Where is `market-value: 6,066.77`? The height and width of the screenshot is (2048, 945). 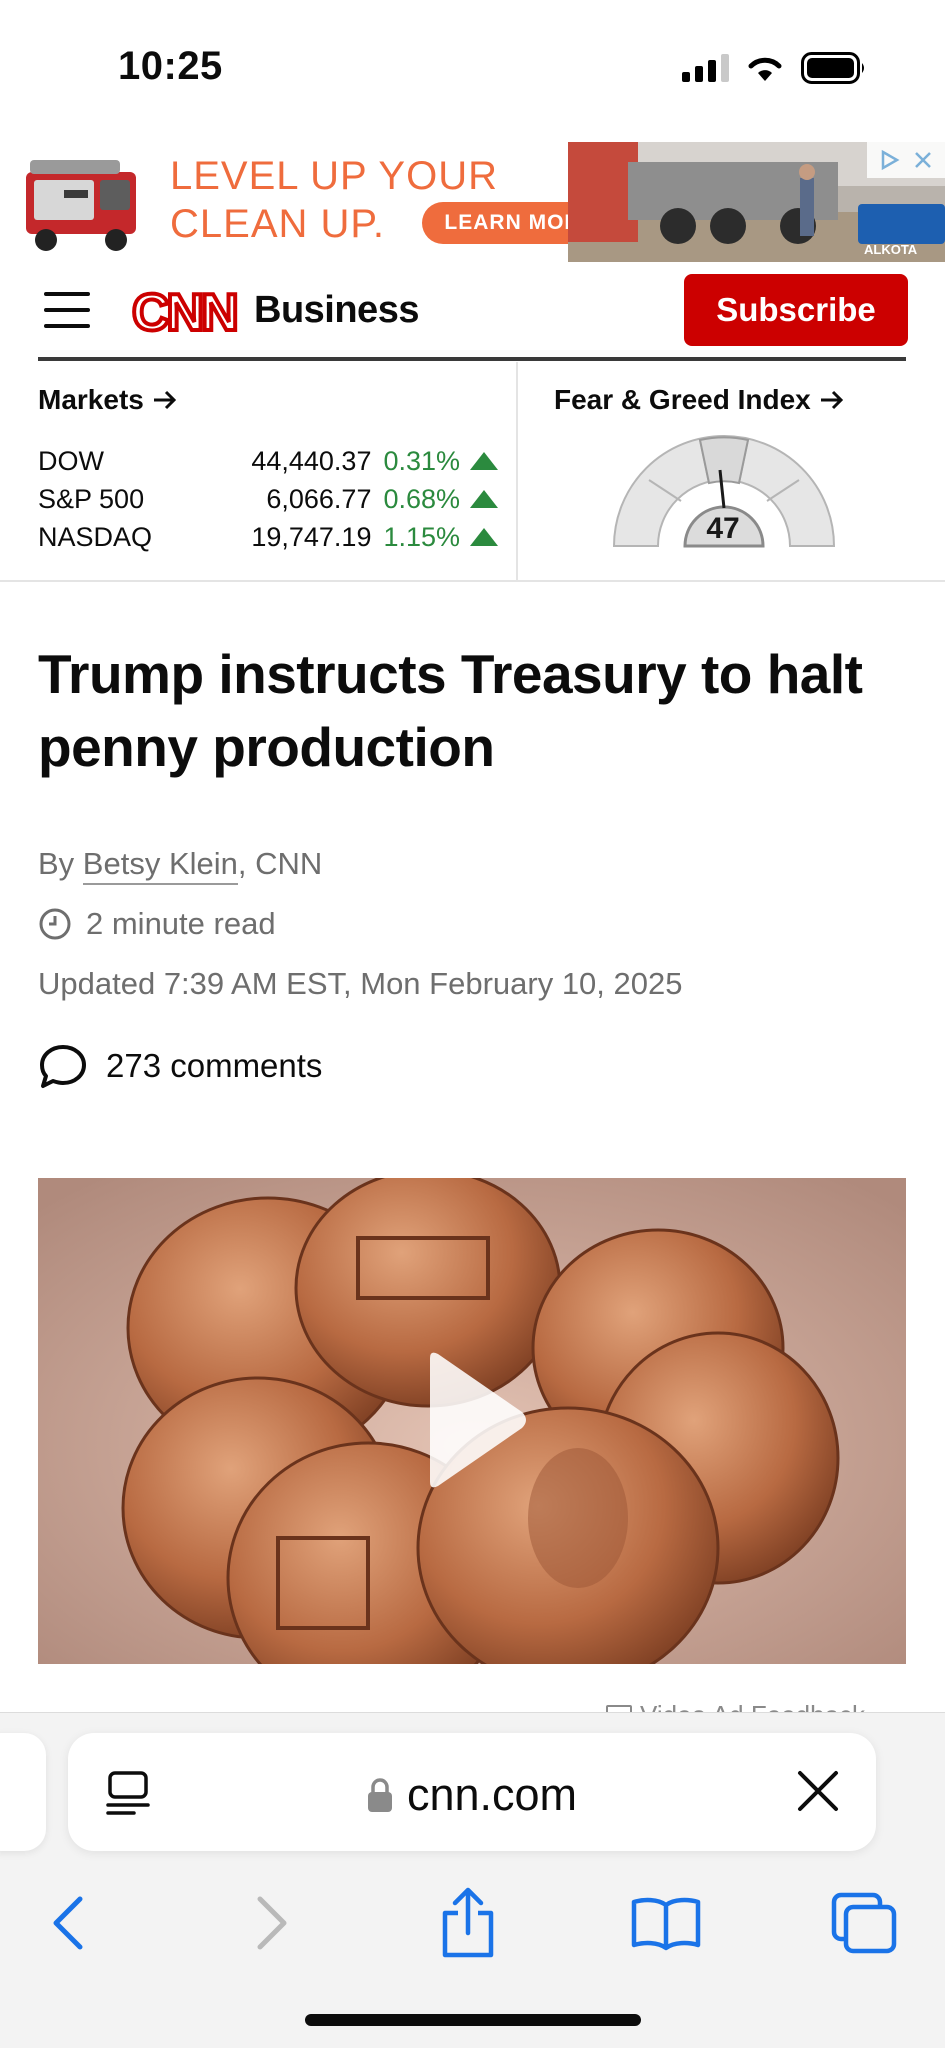 market-value: 6,066.77 is located at coordinates (319, 498).